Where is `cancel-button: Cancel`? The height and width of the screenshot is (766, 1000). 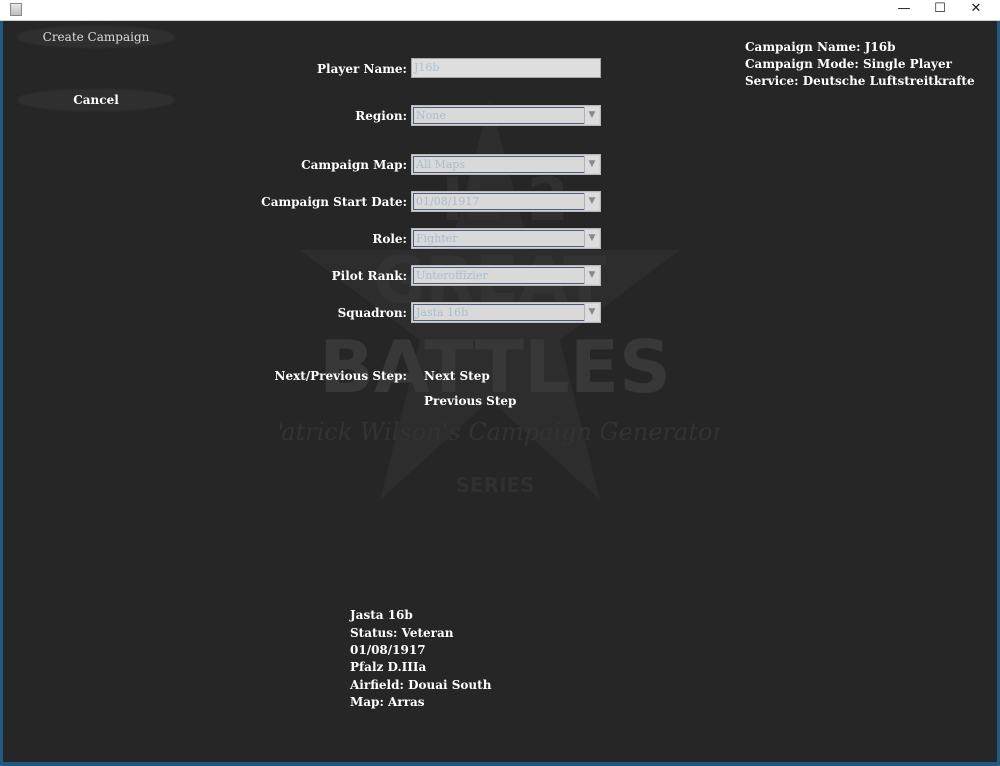
cancel-button: Cancel is located at coordinates (96, 100).